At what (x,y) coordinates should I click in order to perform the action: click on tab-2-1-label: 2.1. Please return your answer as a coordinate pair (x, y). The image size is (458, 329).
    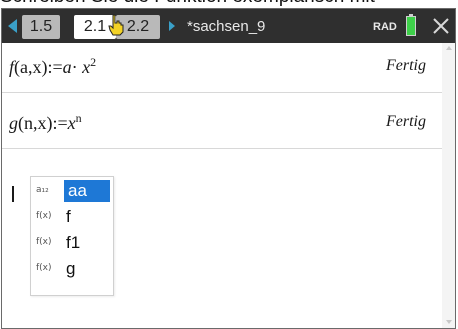
    Looking at the image, I should click on (95, 26).